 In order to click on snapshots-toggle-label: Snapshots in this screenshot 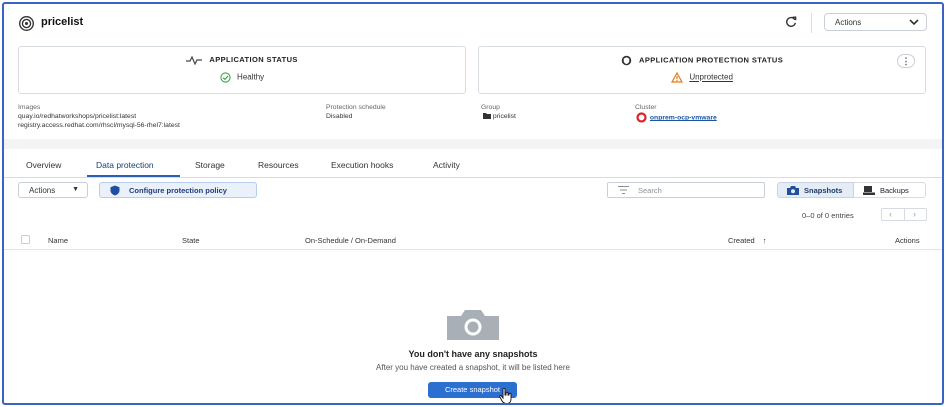, I will do `click(823, 190)`.